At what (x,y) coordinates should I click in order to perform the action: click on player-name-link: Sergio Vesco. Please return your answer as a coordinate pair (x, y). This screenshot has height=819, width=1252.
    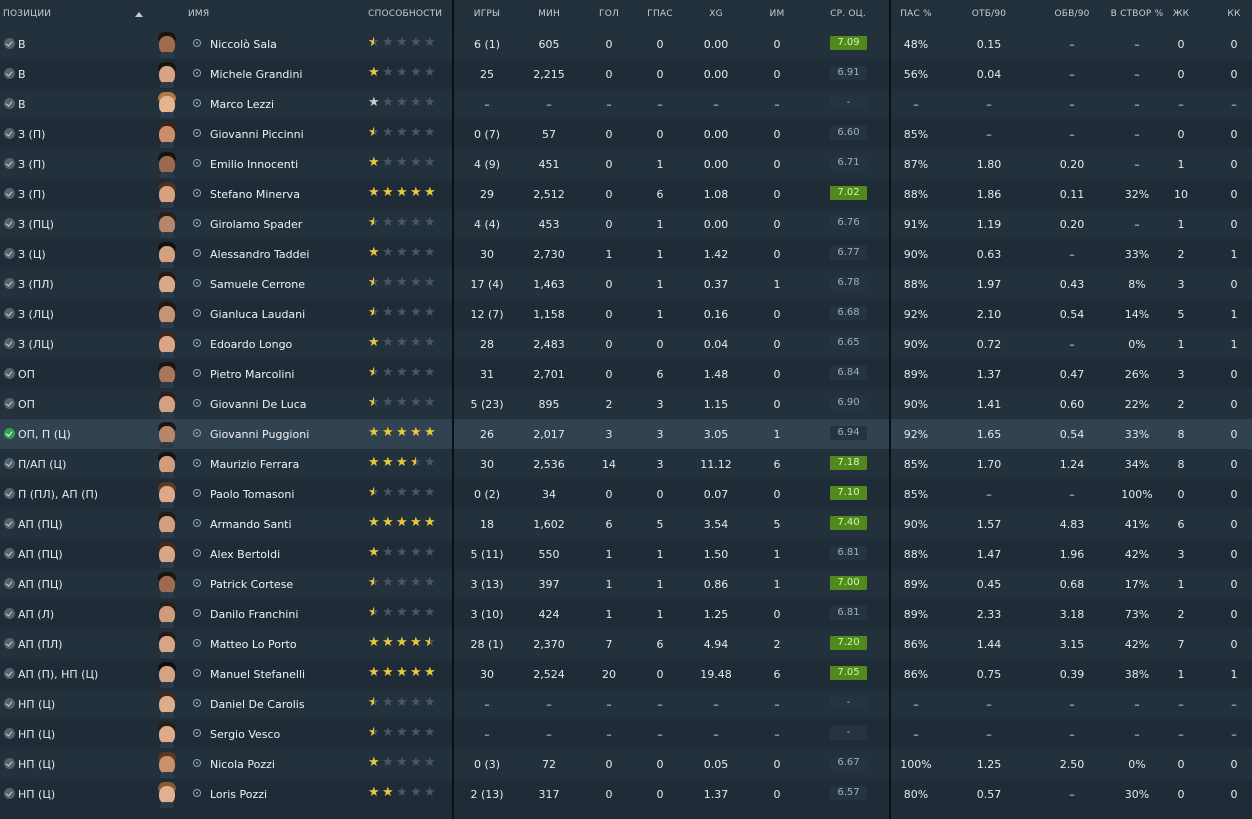
    Looking at the image, I should click on (245, 734).